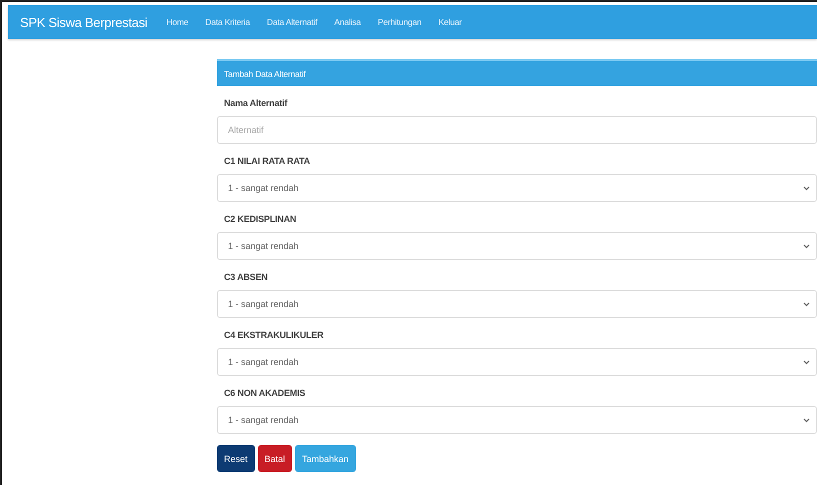 Image resolution: width=817 pixels, height=485 pixels. What do you see at coordinates (325, 458) in the screenshot?
I see `form-button: Tambahkan` at bounding box center [325, 458].